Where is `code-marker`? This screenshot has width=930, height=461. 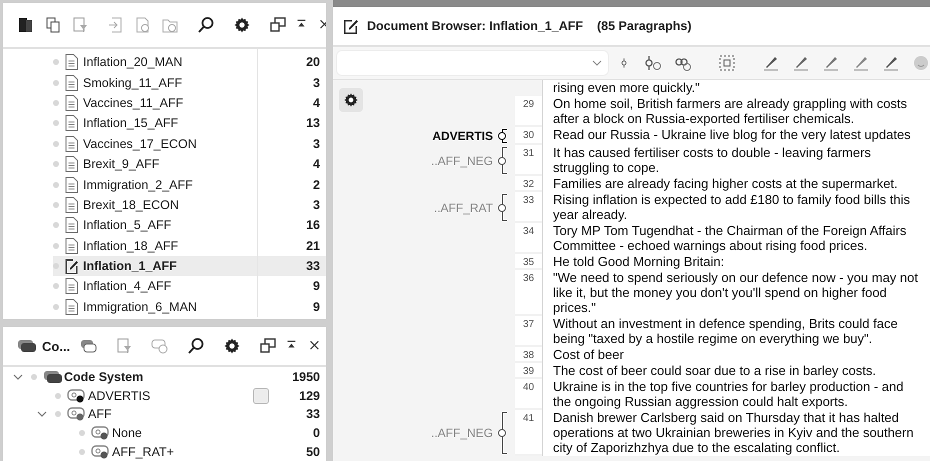
code-marker is located at coordinates (261, 396).